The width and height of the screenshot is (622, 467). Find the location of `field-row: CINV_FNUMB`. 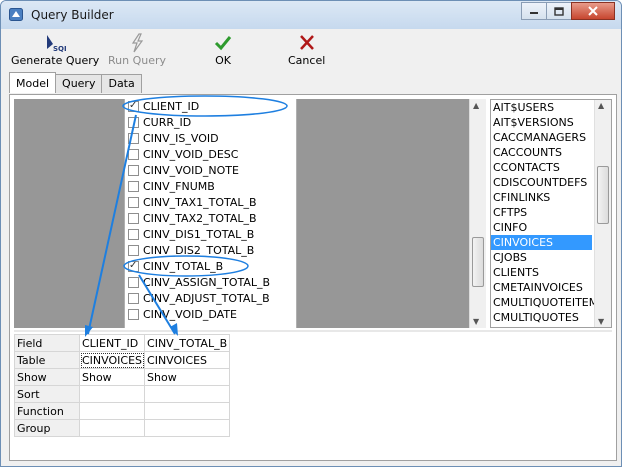

field-row: CINV_FNUMB is located at coordinates (210, 187).